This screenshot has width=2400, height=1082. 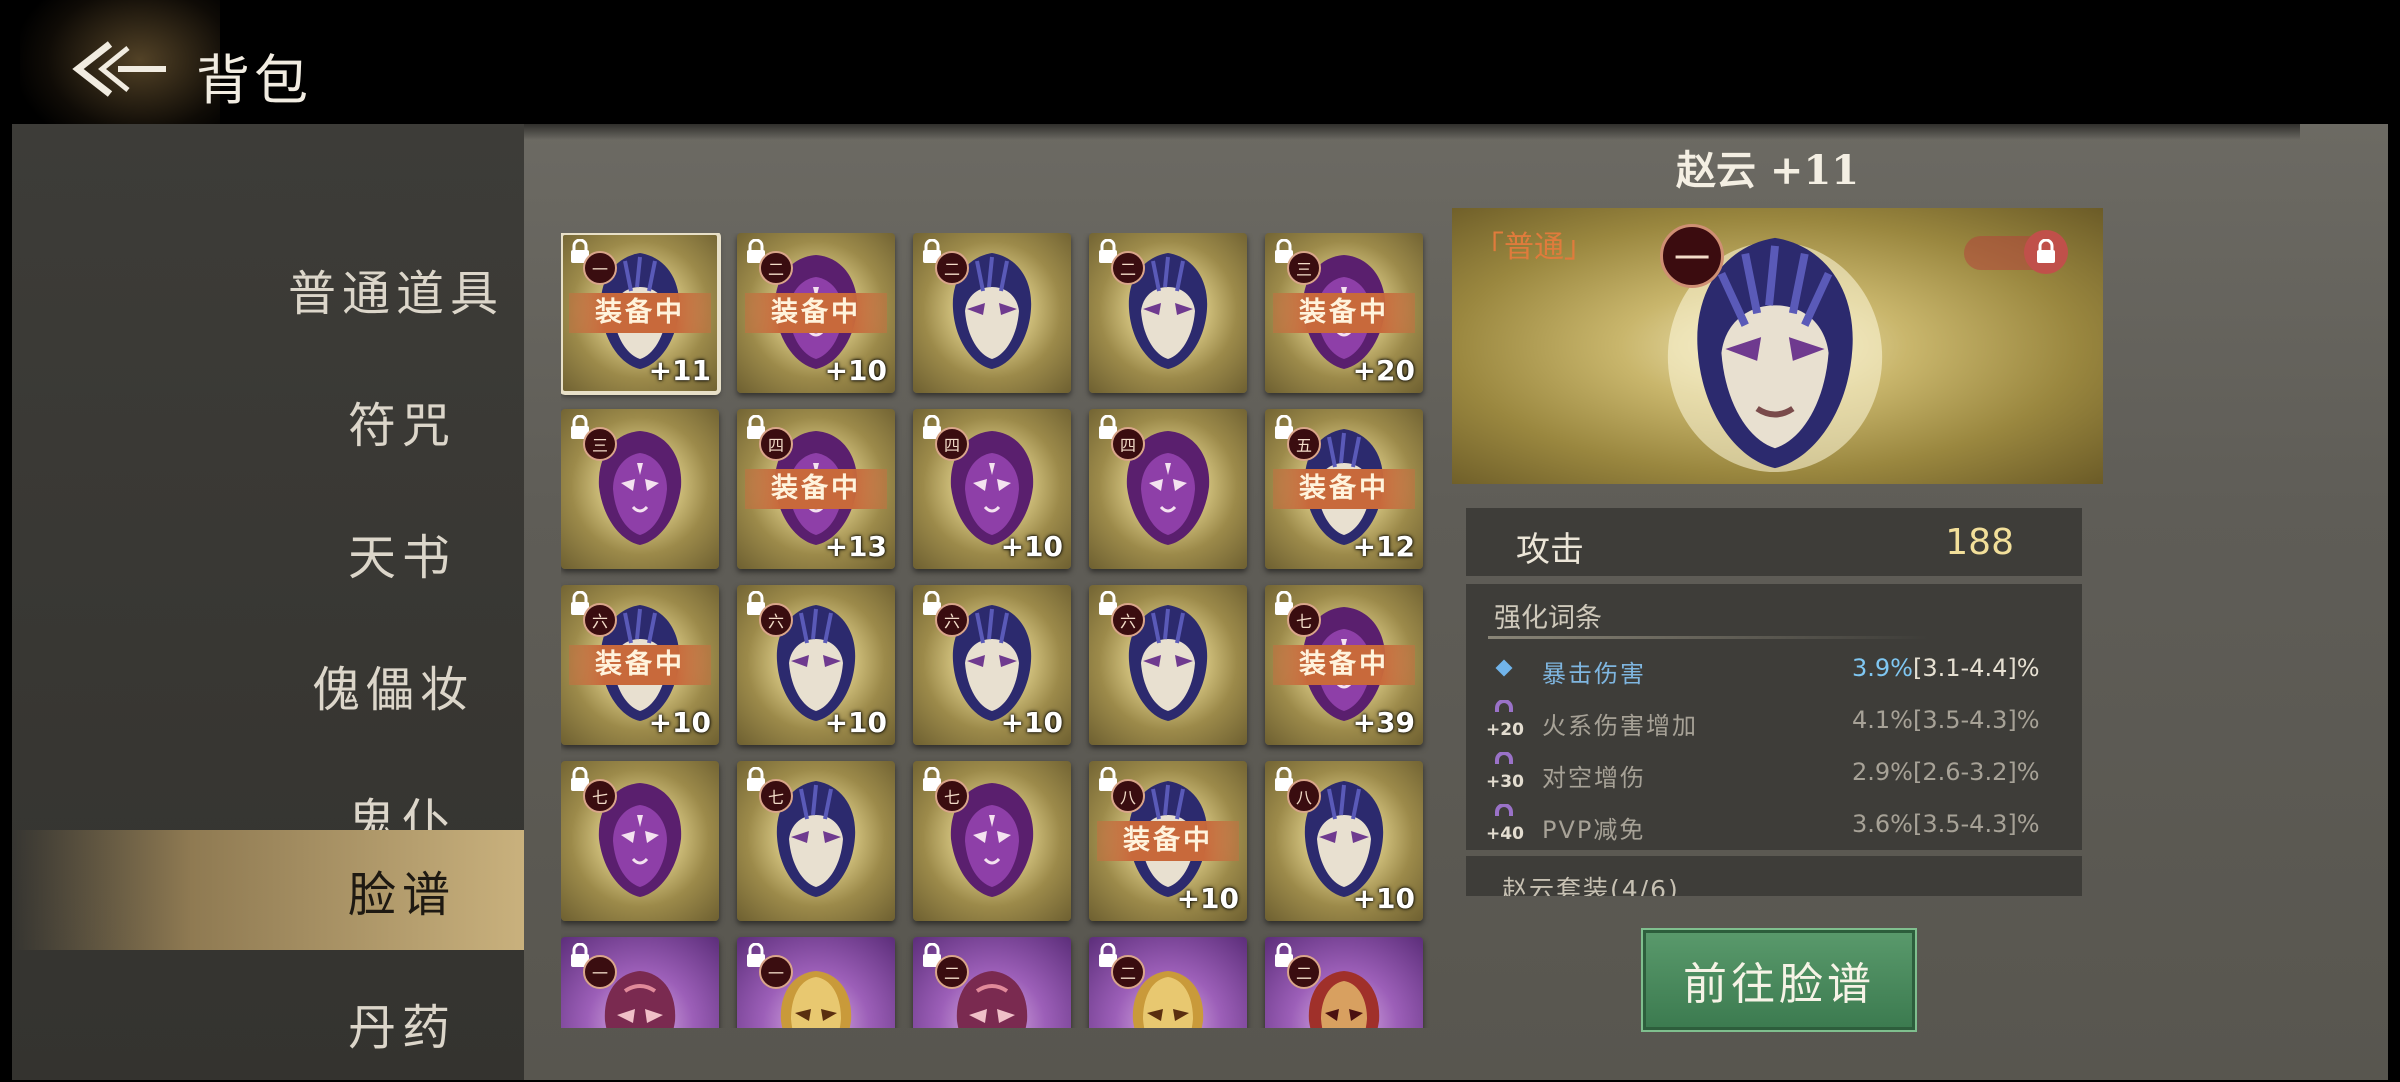 I want to click on divider, so click(x=1708, y=637).